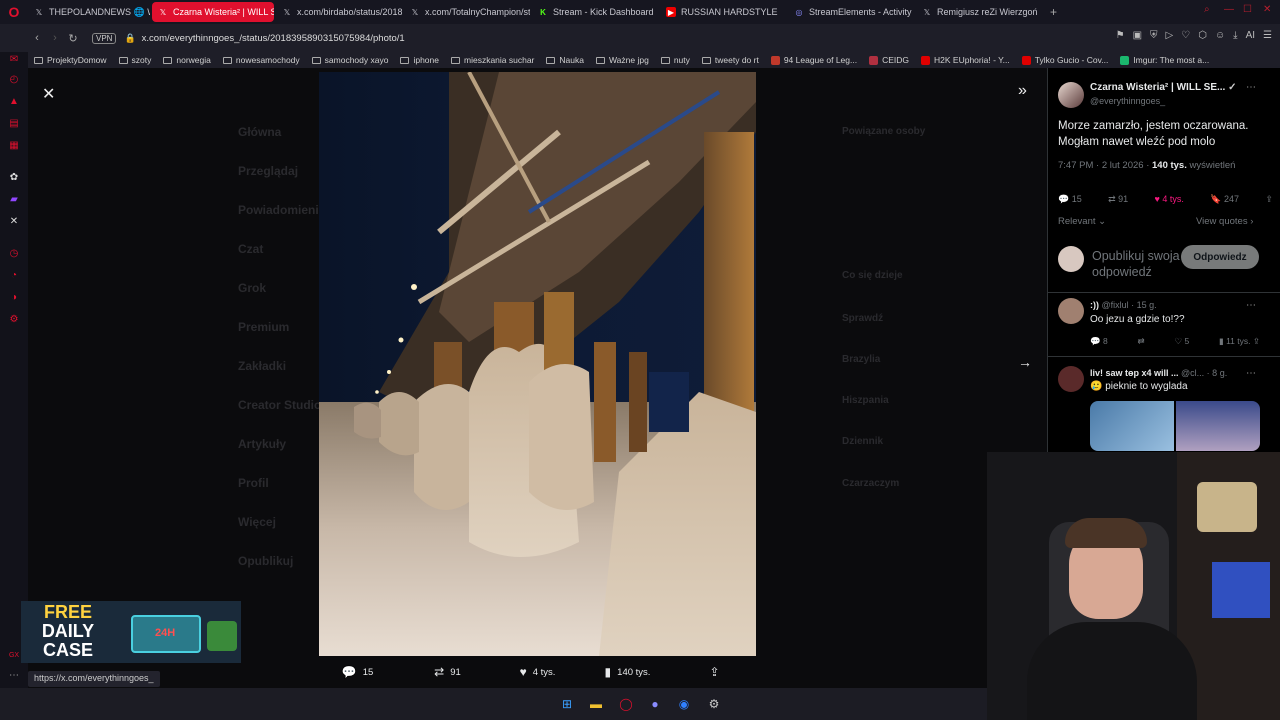 This screenshot has width=1280, height=720. What do you see at coordinates (1239, 341) in the screenshot?
I see `comment-views: ▮ 11 tys. ⇪` at bounding box center [1239, 341].